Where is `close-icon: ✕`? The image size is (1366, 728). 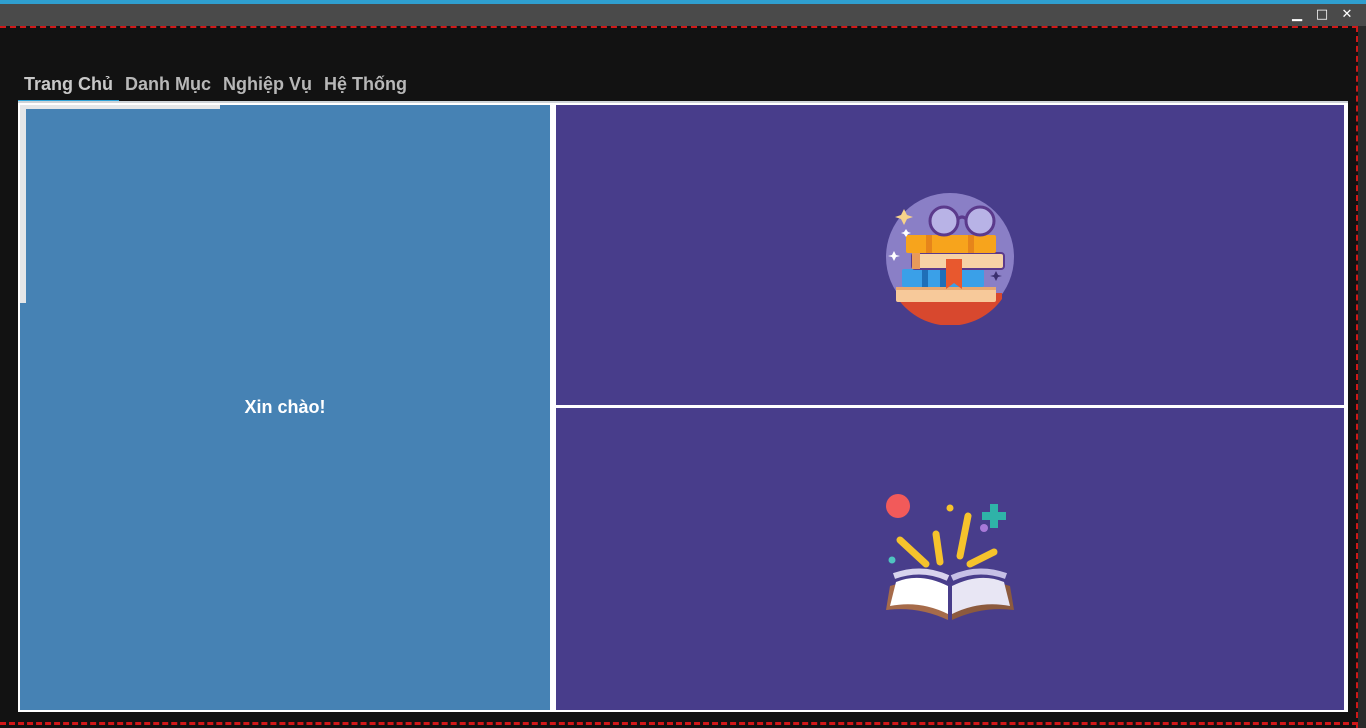 close-icon: ✕ is located at coordinates (1347, 15).